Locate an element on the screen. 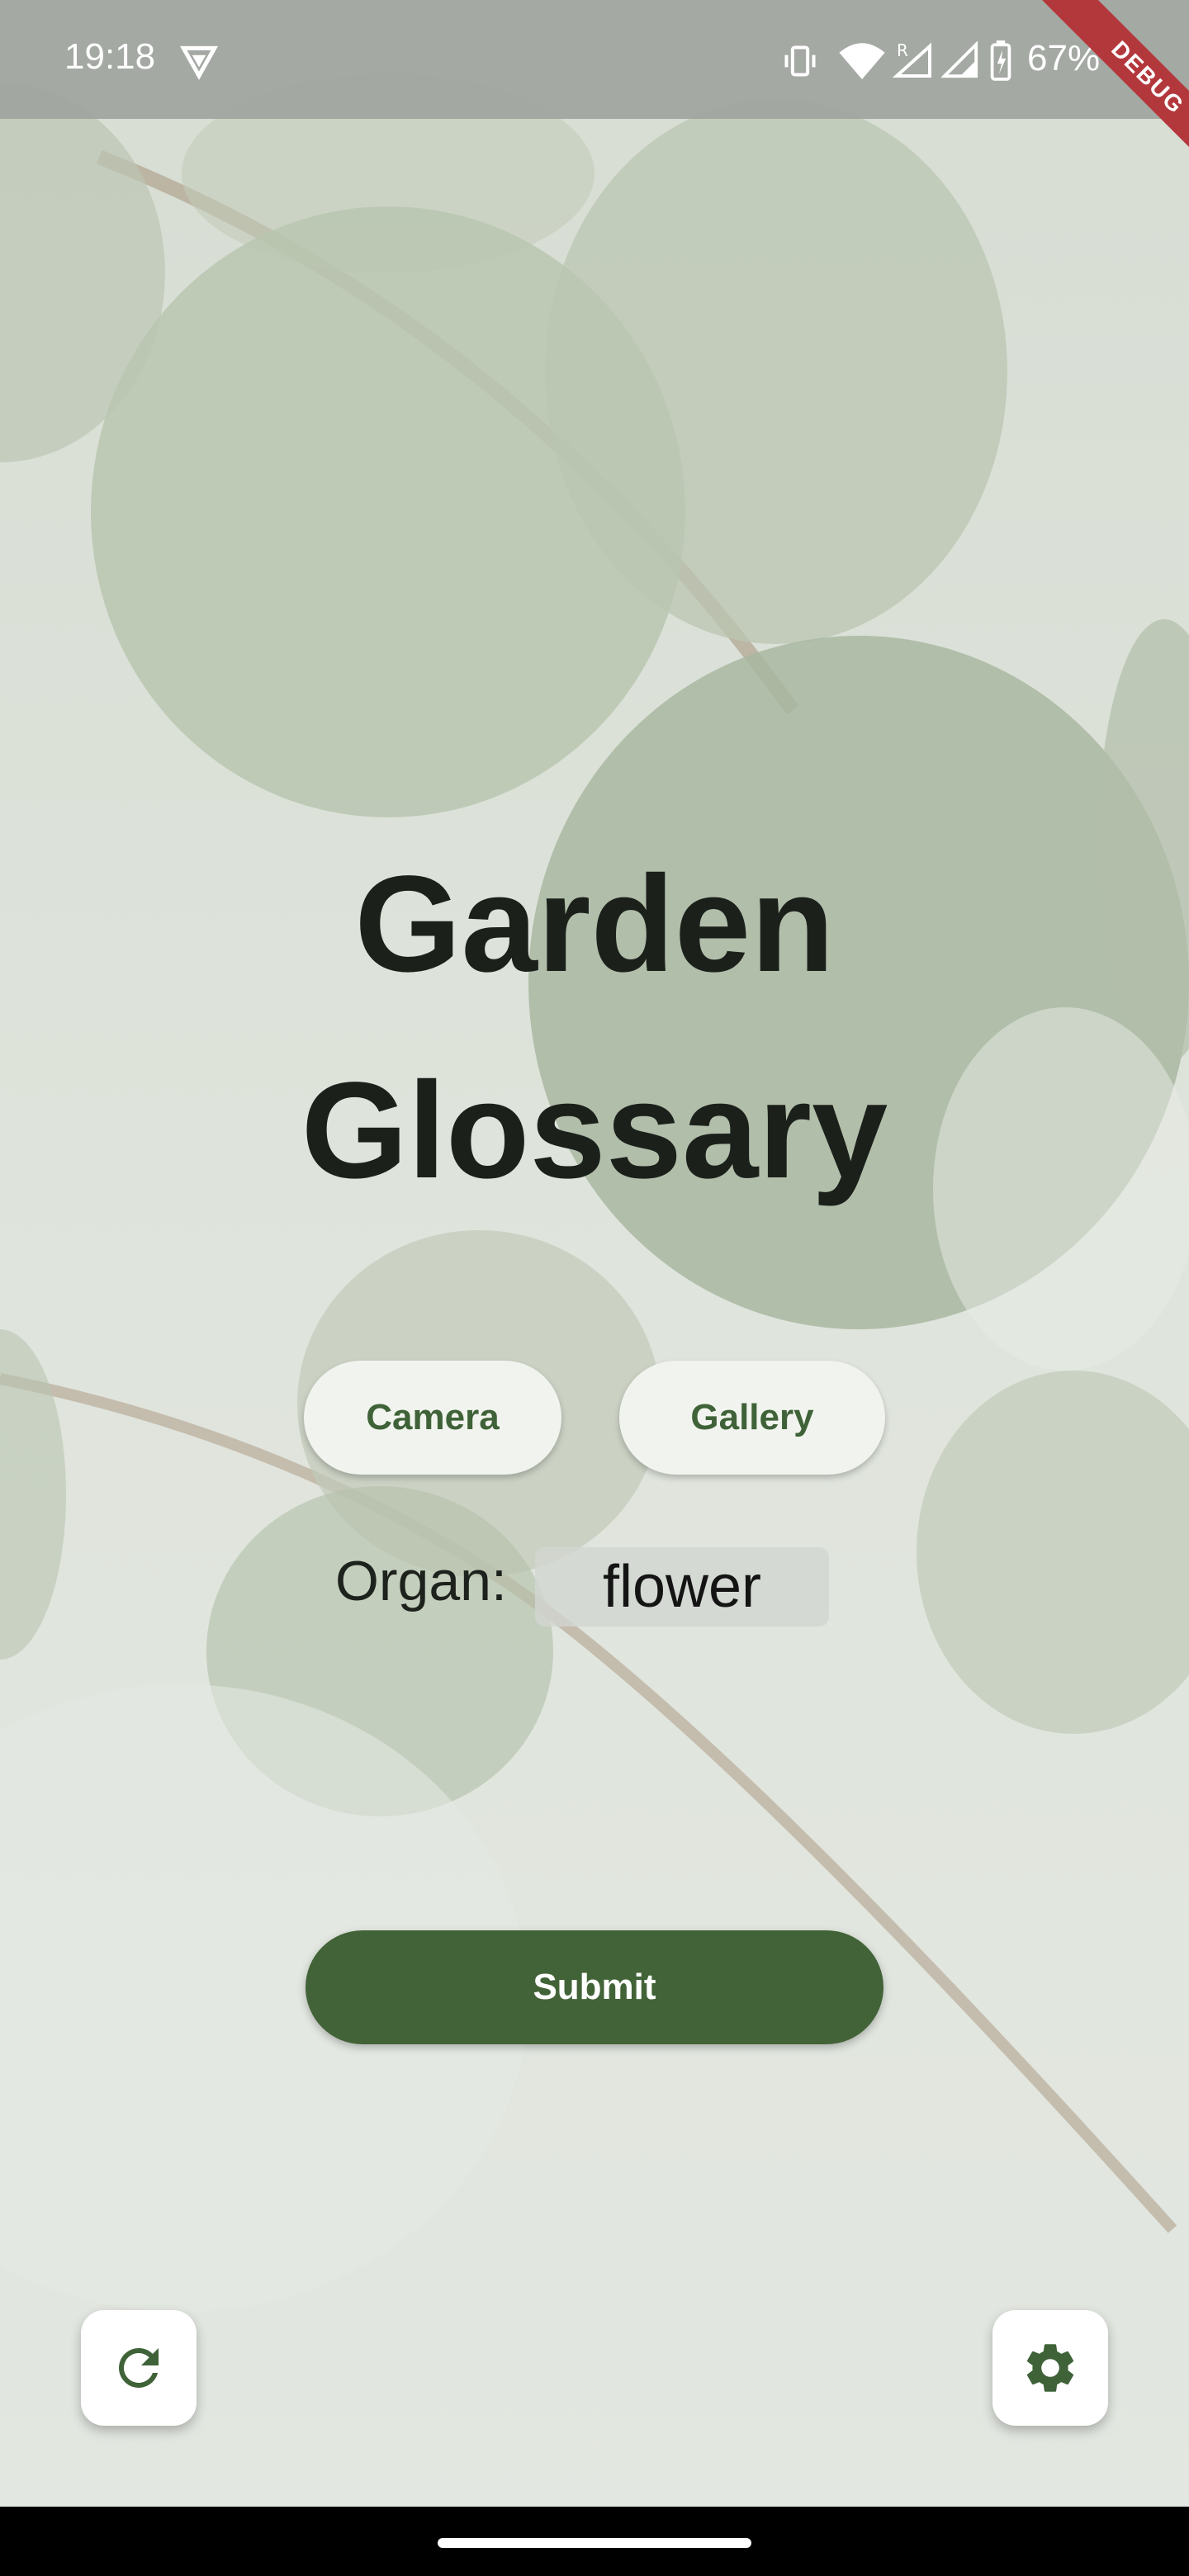 The width and height of the screenshot is (1189, 2576). app-title-line2: Glossary is located at coordinates (594, 1130).